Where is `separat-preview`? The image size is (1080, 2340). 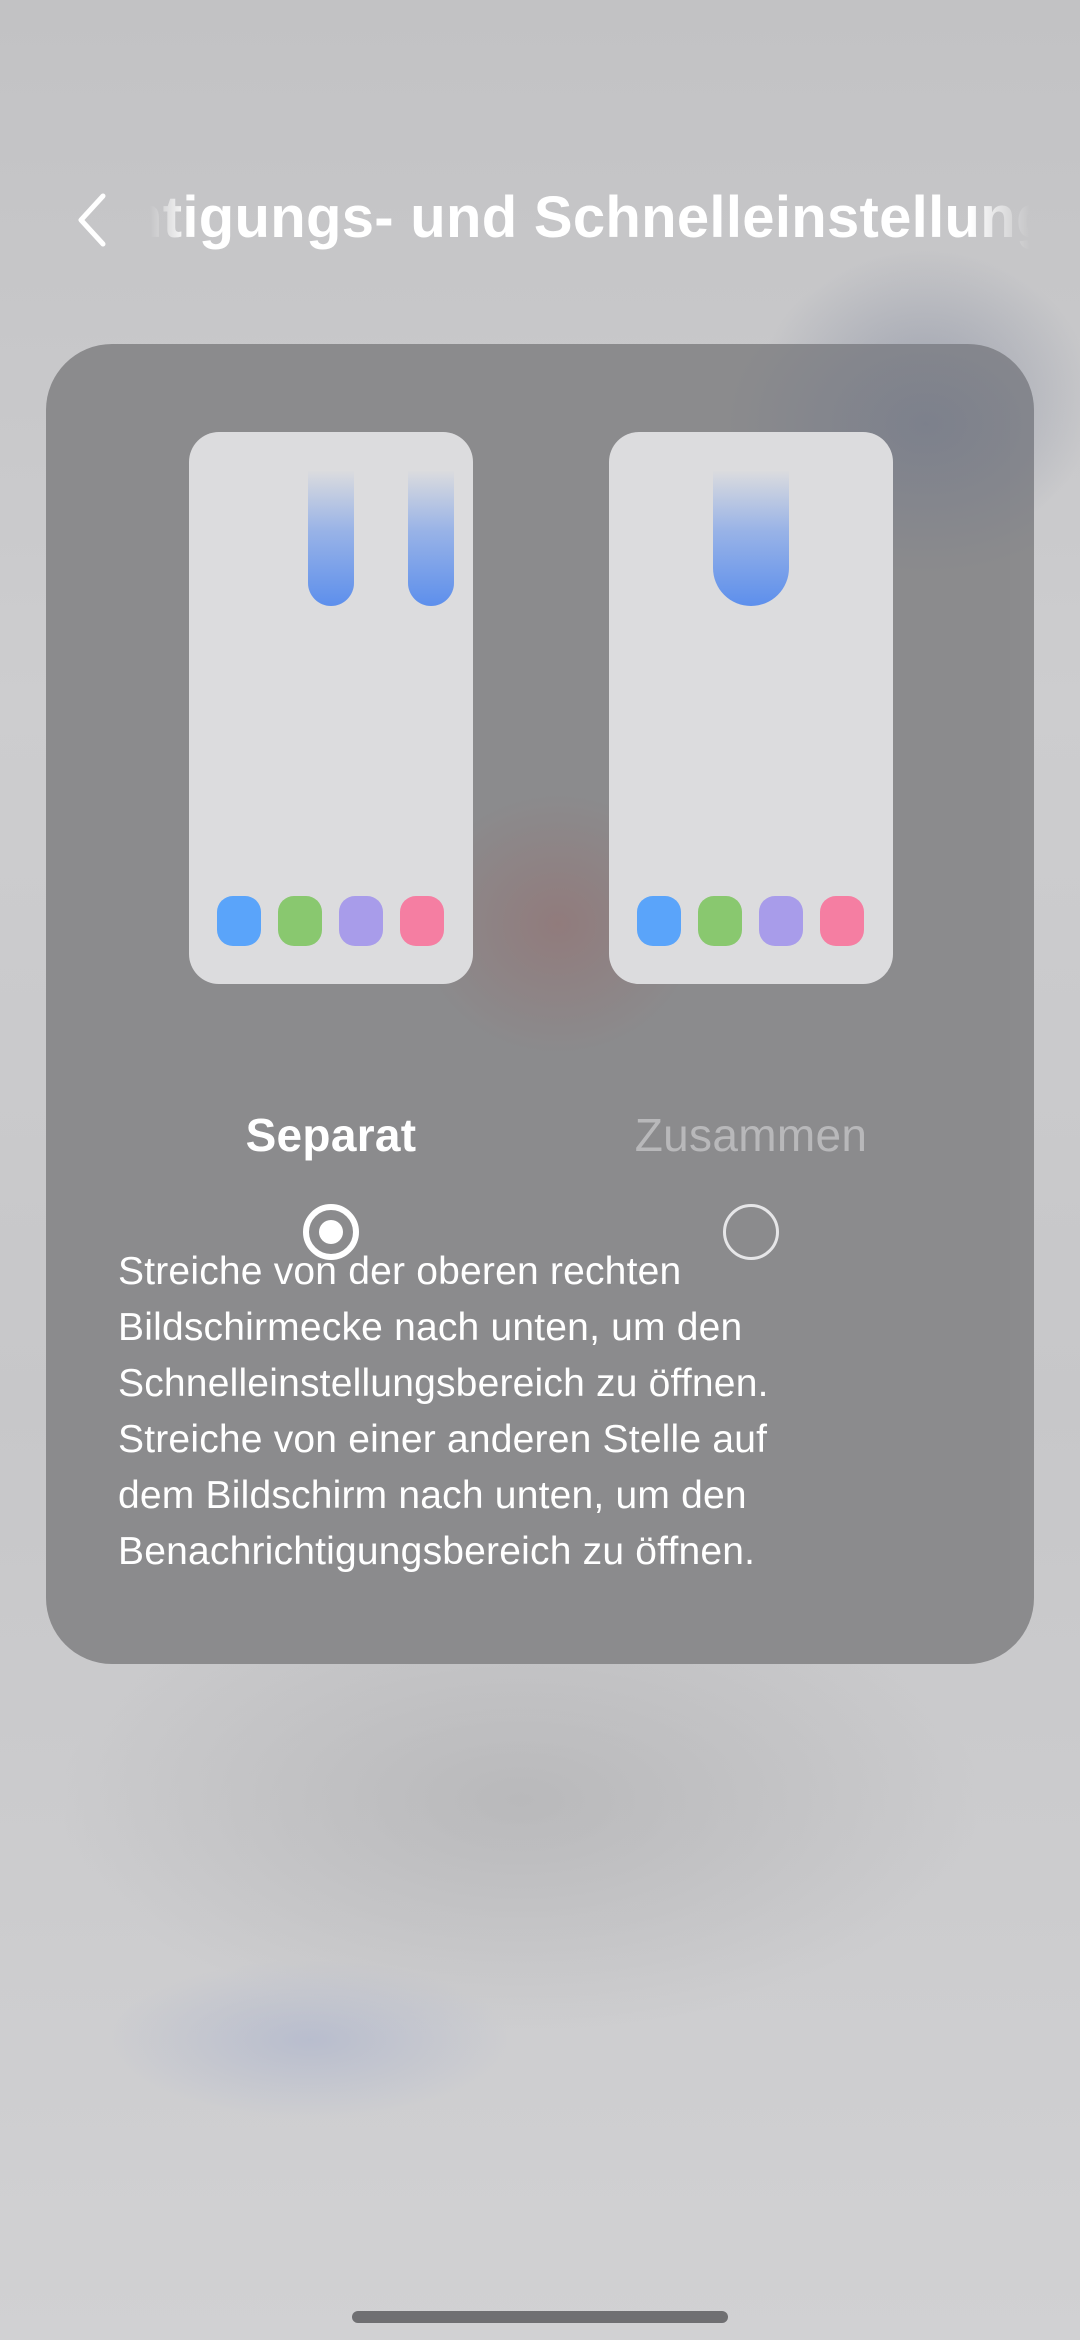 separat-preview is located at coordinates (331, 708).